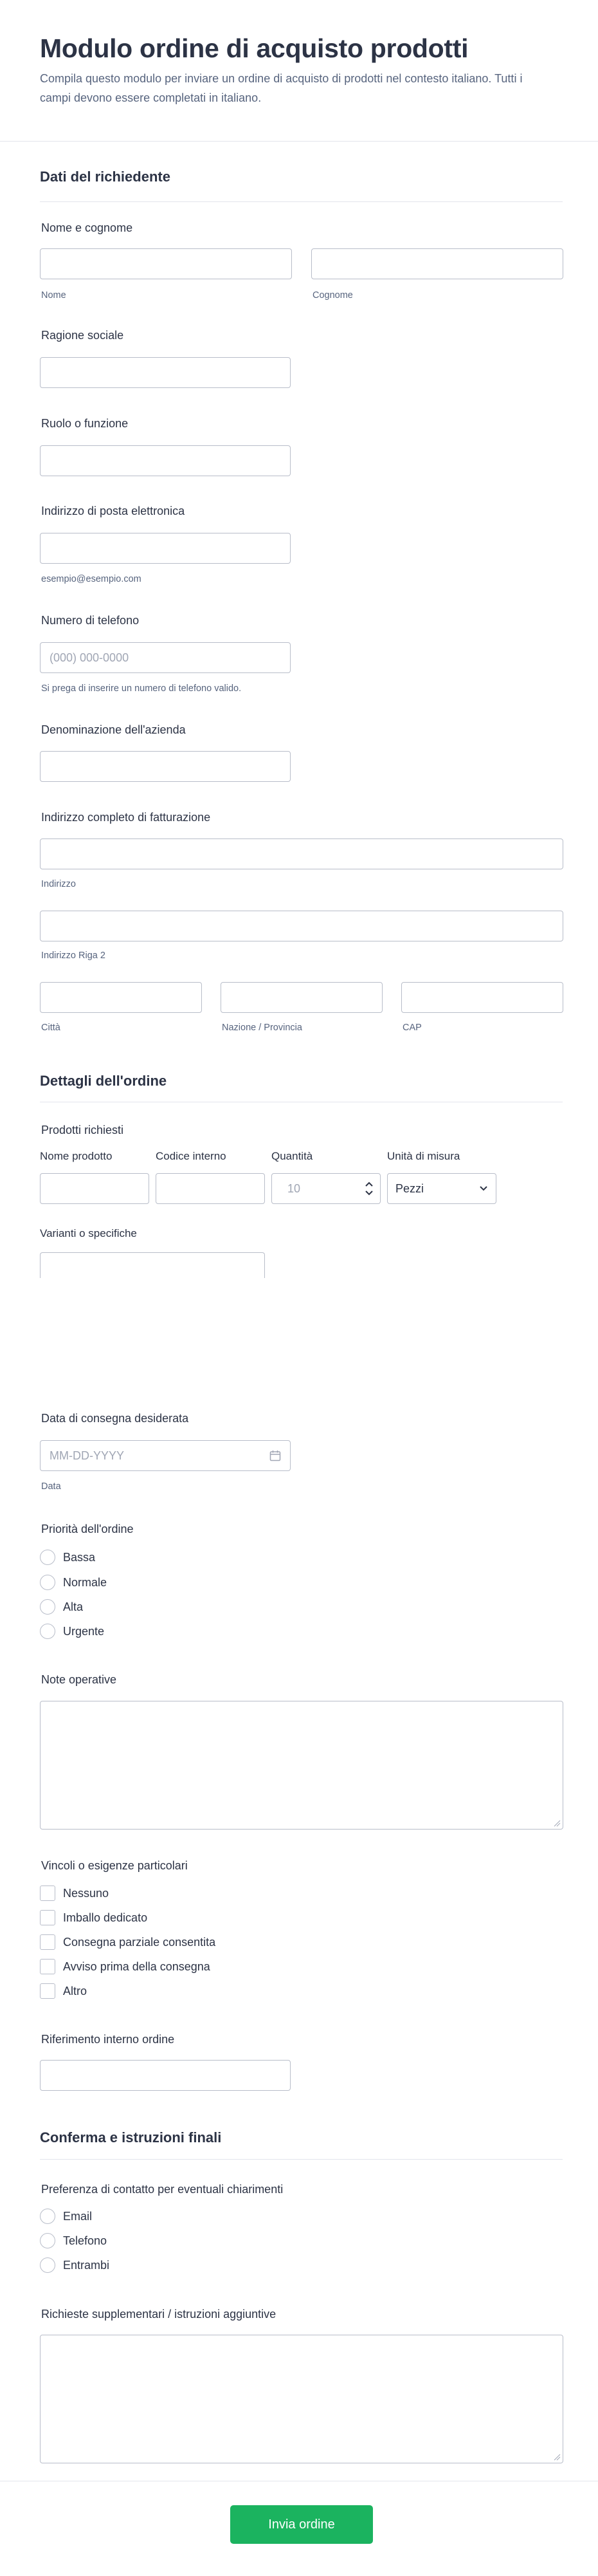 Image resolution: width=598 pixels, height=2576 pixels. I want to click on email-input, so click(166, 548).